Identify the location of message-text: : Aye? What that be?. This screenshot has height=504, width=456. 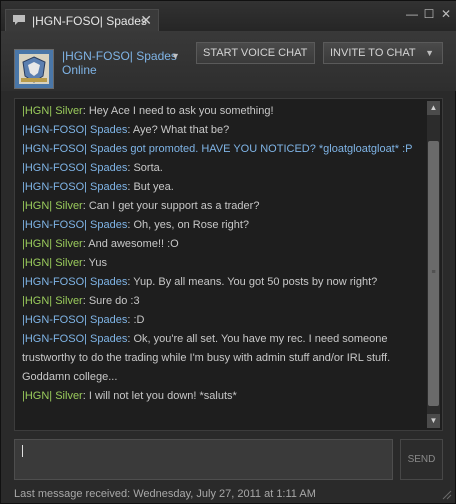
(178, 130).